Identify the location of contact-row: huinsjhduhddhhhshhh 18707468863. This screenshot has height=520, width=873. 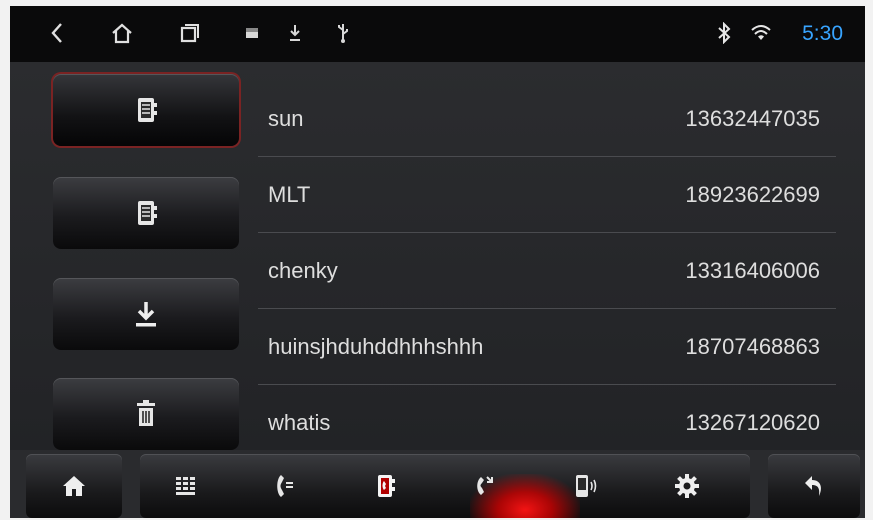
(547, 346).